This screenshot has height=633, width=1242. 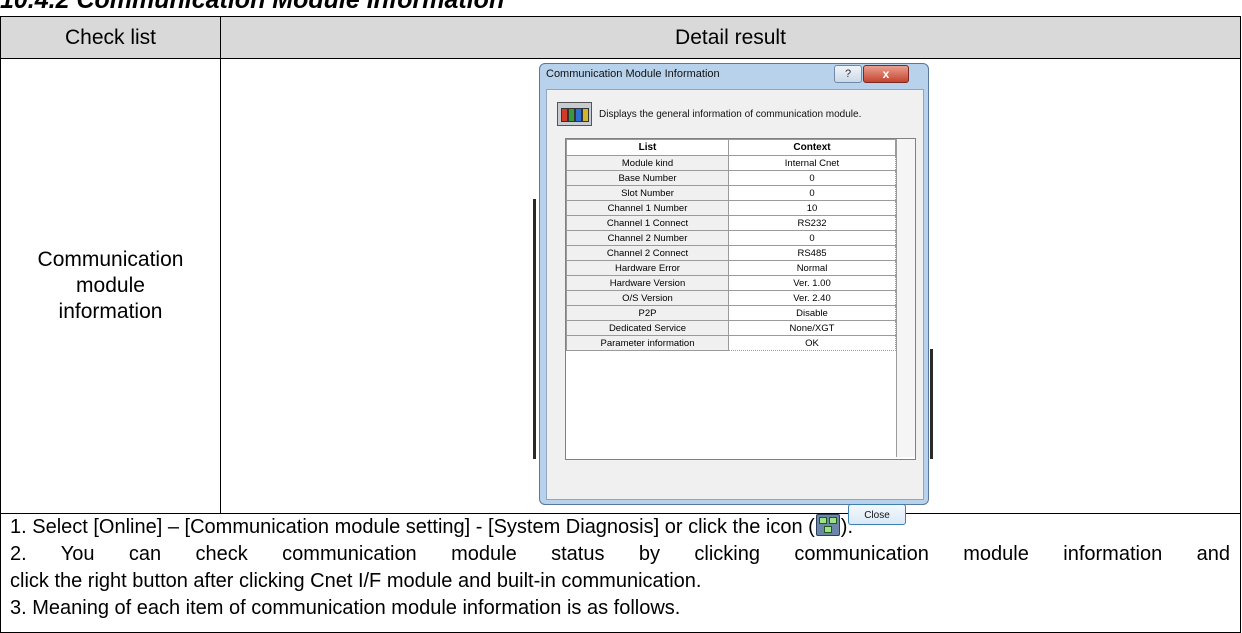 What do you see at coordinates (812, 283) in the screenshot?
I see `info-context-cell: Ver. 1.00` at bounding box center [812, 283].